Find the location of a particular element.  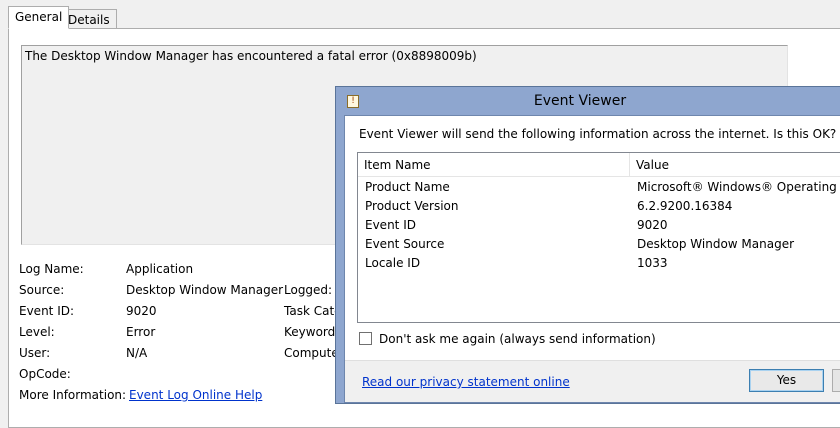

row-value: Desktop Window Manager is located at coordinates (716, 244).